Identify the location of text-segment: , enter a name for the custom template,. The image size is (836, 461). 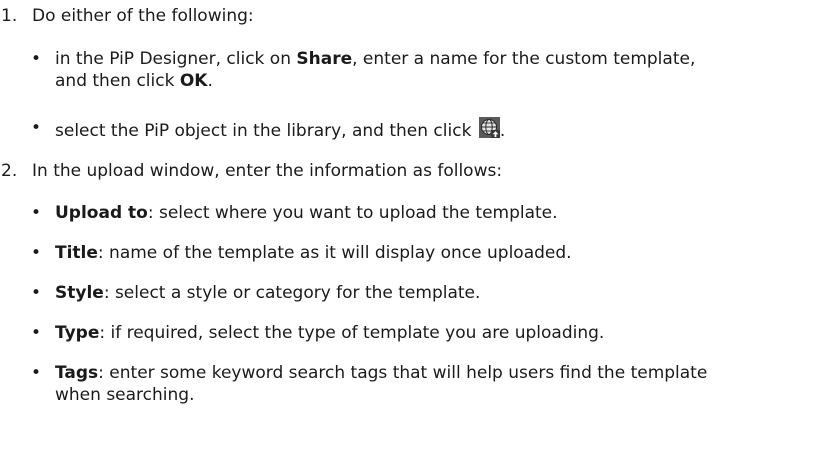
(524, 59).